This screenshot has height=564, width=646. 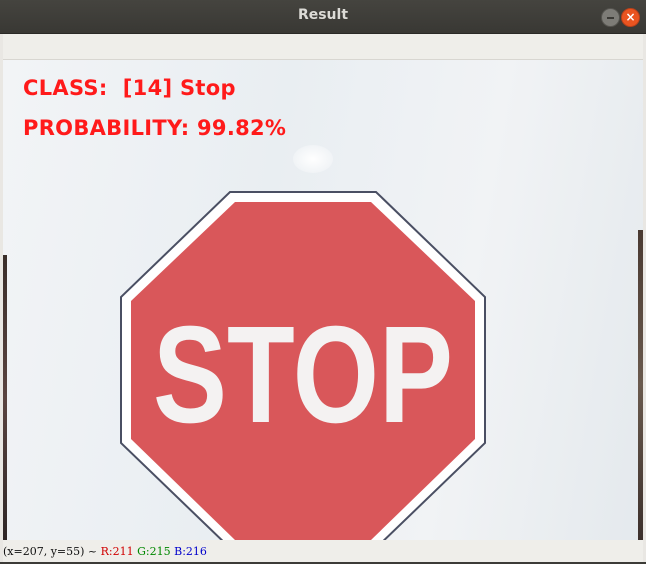 What do you see at coordinates (129, 88) in the screenshot?
I see `class-label: CLASS: [14] Stop` at bounding box center [129, 88].